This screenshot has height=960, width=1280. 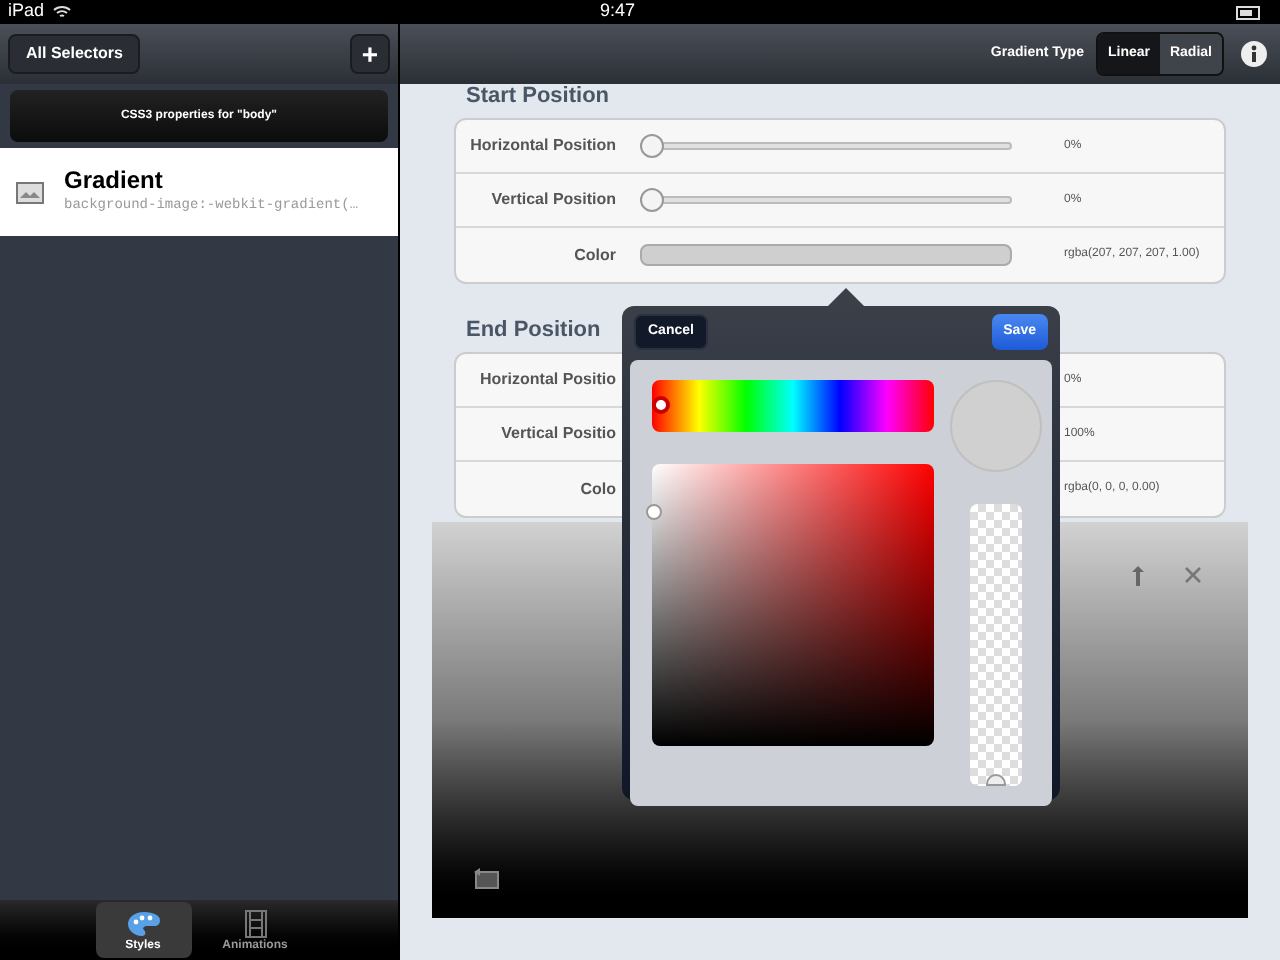 I want to click on section-title: End Position, so click(x=533, y=331).